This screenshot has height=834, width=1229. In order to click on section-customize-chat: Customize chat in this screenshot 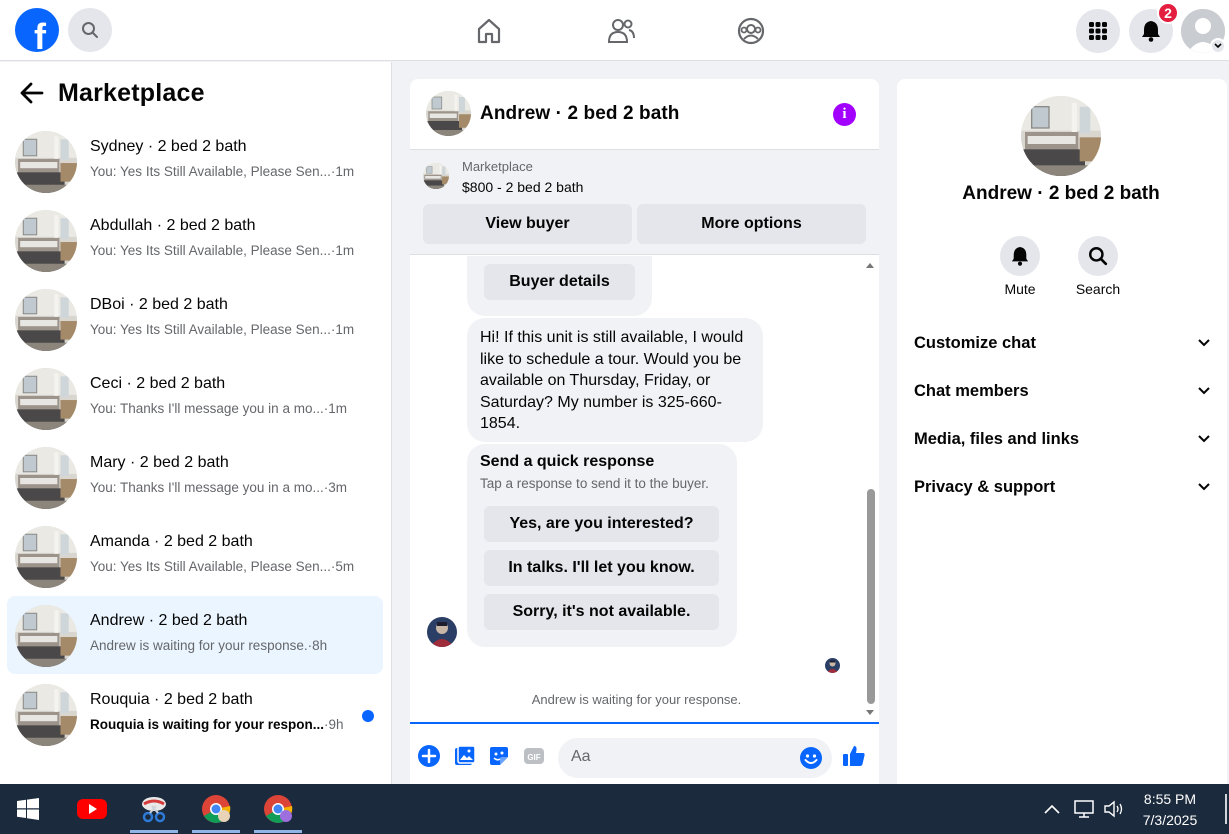, I will do `click(1062, 343)`.